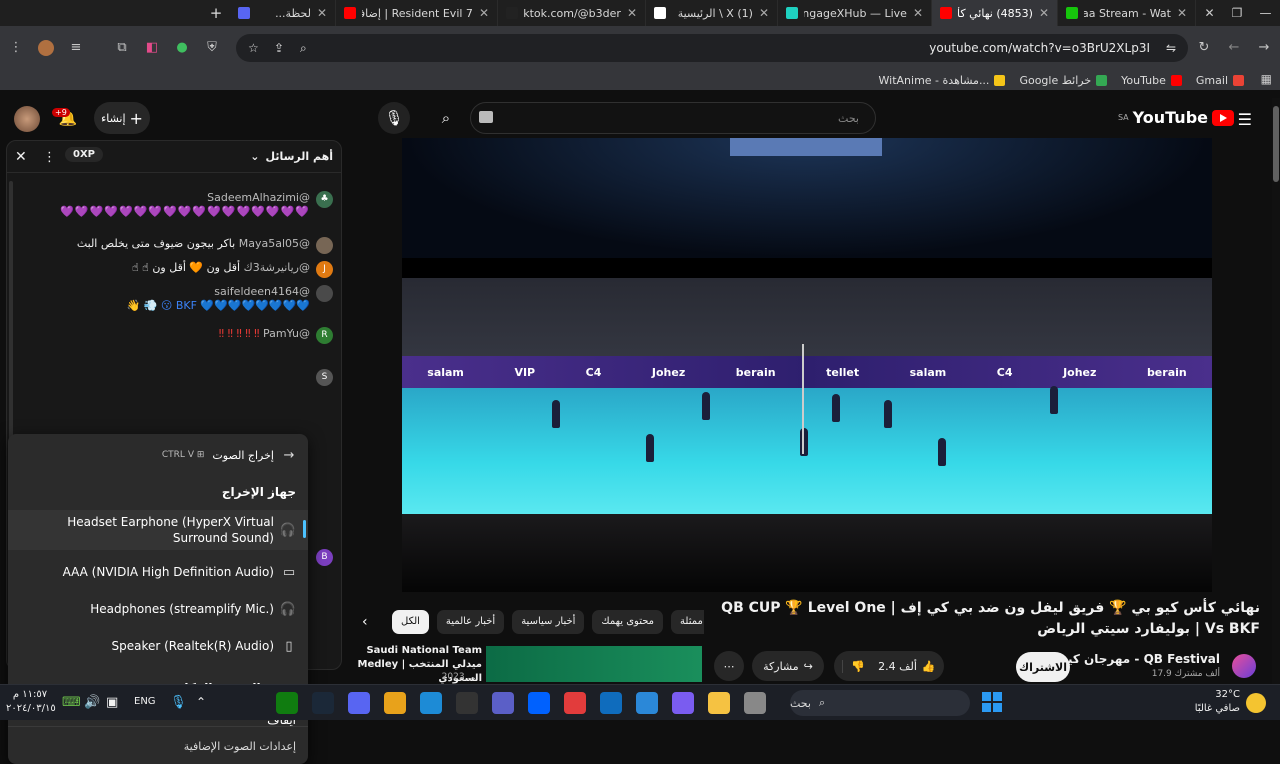 This screenshot has width=1280, height=764. What do you see at coordinates (324, 557) in the screenshot?
I see `chat-avatar: B` at bounding box center [324, 557].